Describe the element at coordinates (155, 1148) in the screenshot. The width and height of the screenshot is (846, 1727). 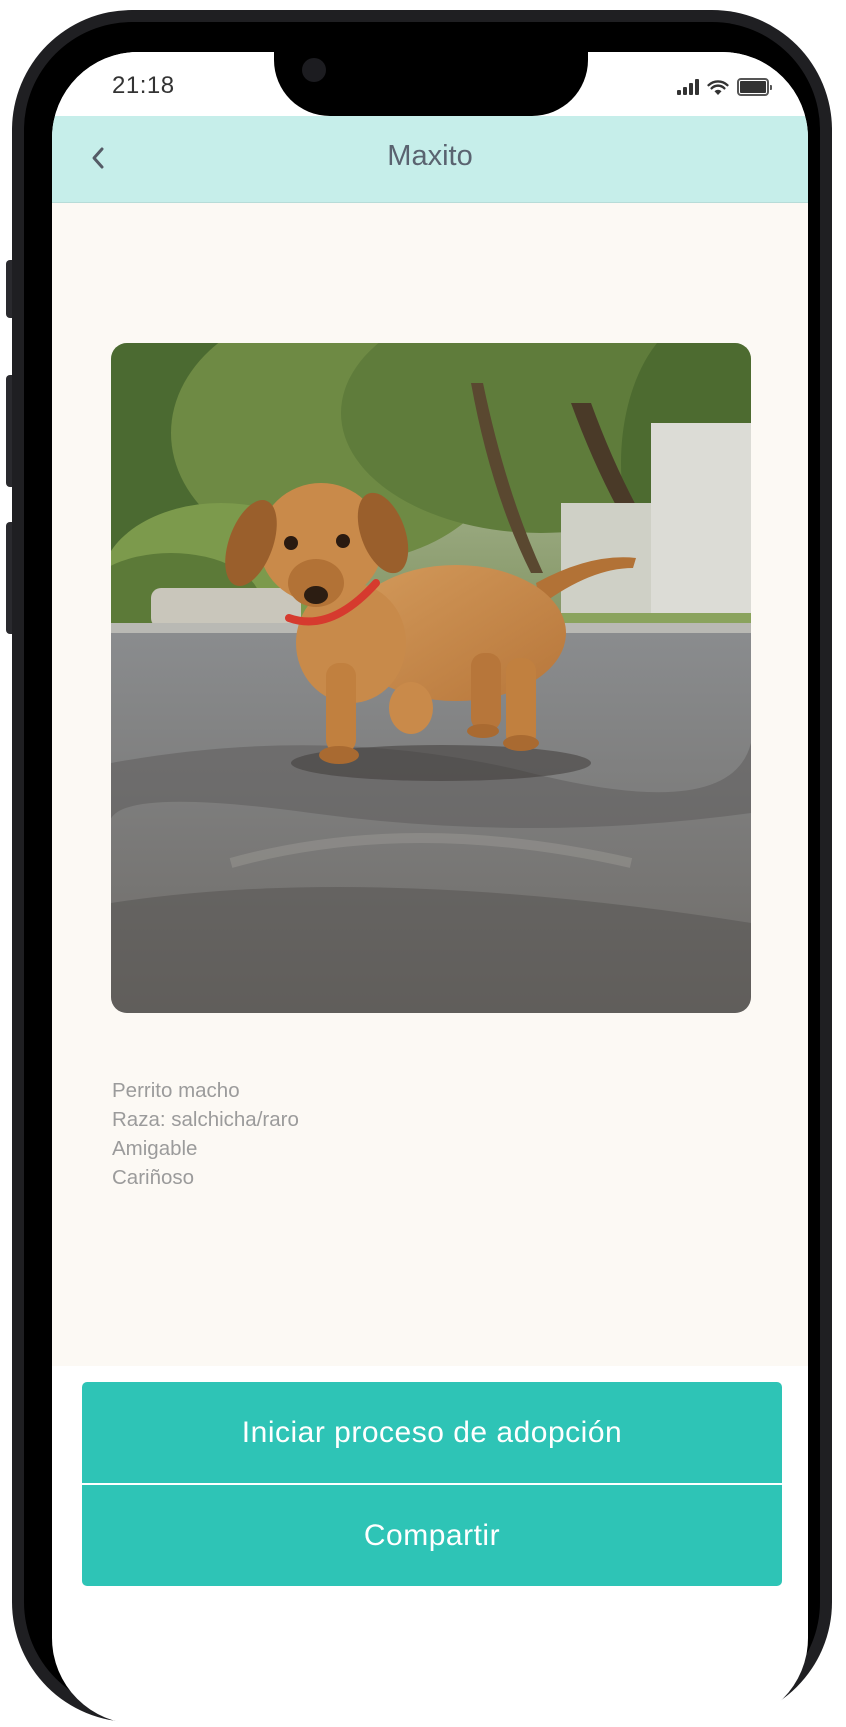
I see `description-line: Amigable` at that location.